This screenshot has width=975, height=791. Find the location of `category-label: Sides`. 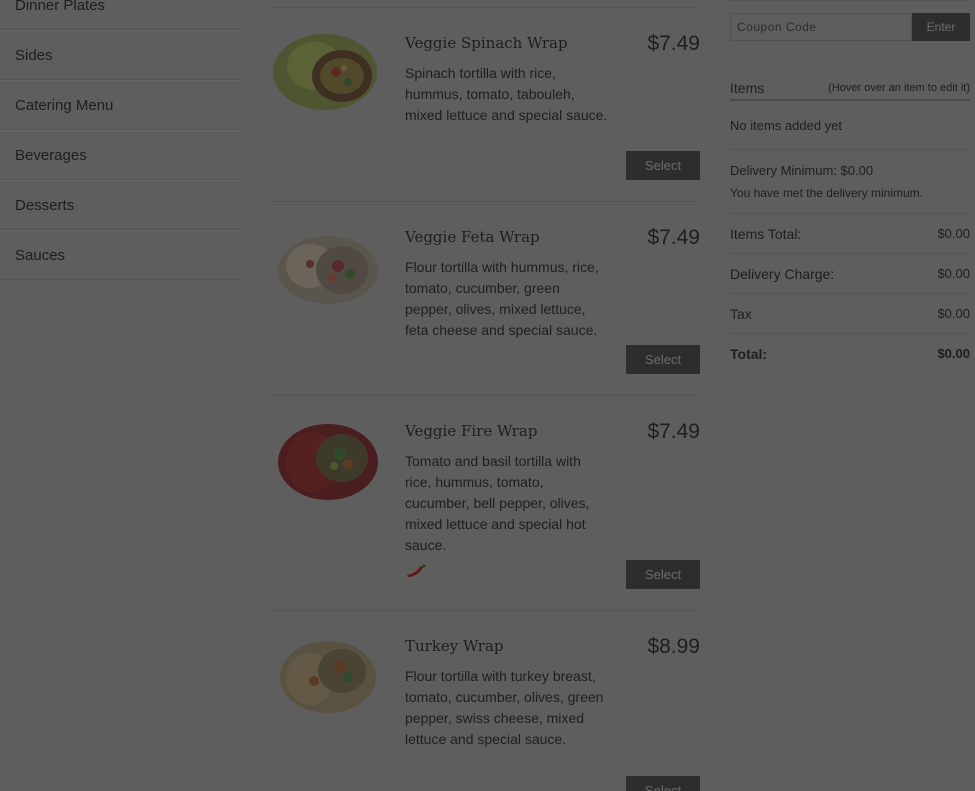

category-label: Sides is located at coordinates (34, 55).